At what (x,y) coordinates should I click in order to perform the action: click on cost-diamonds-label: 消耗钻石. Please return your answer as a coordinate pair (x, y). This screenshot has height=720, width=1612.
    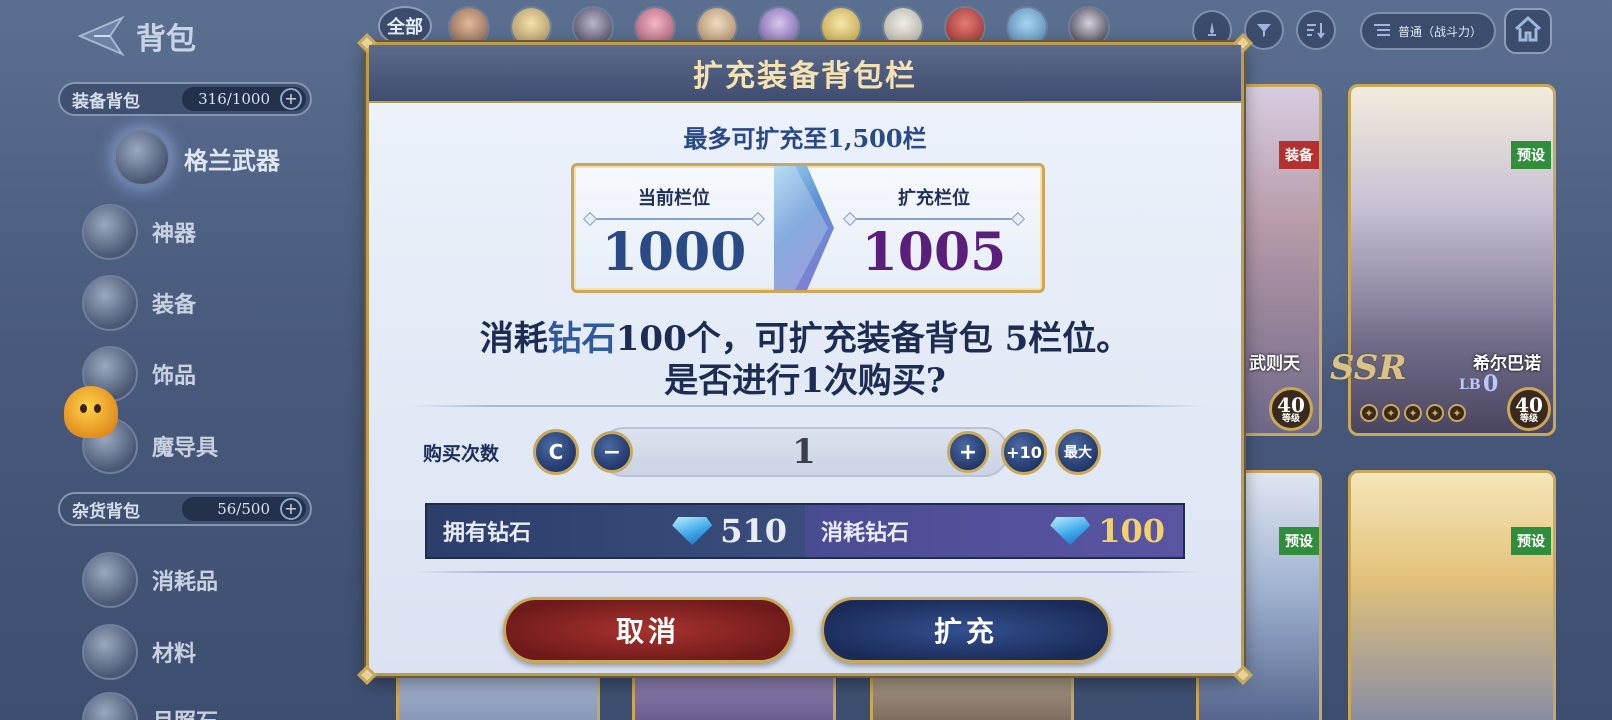
    Looking at the image, I should click on (865, 533).